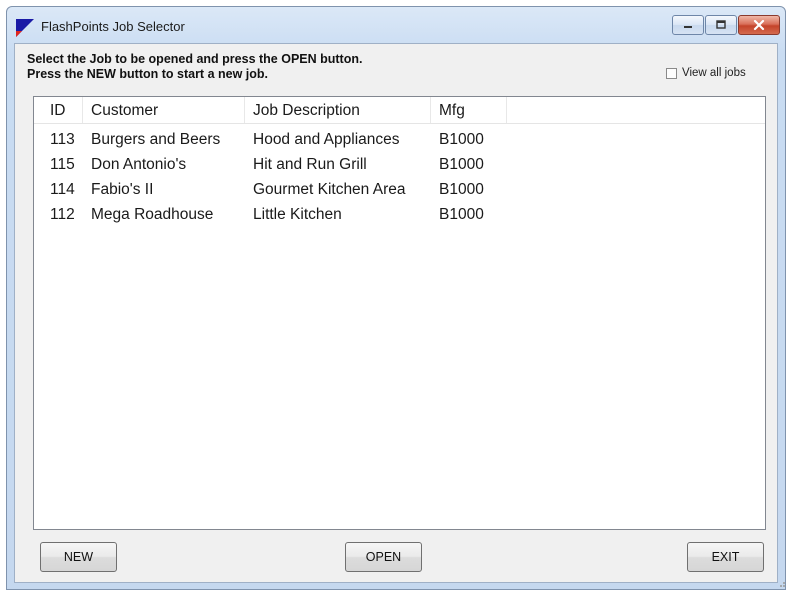 Image resolution: width=790 pixels, height=592 pixels. Describe the element at coordinates (329, 189) in the screenshot. I see `cell-job-description: Gourmet Kitchen Area` at that location.